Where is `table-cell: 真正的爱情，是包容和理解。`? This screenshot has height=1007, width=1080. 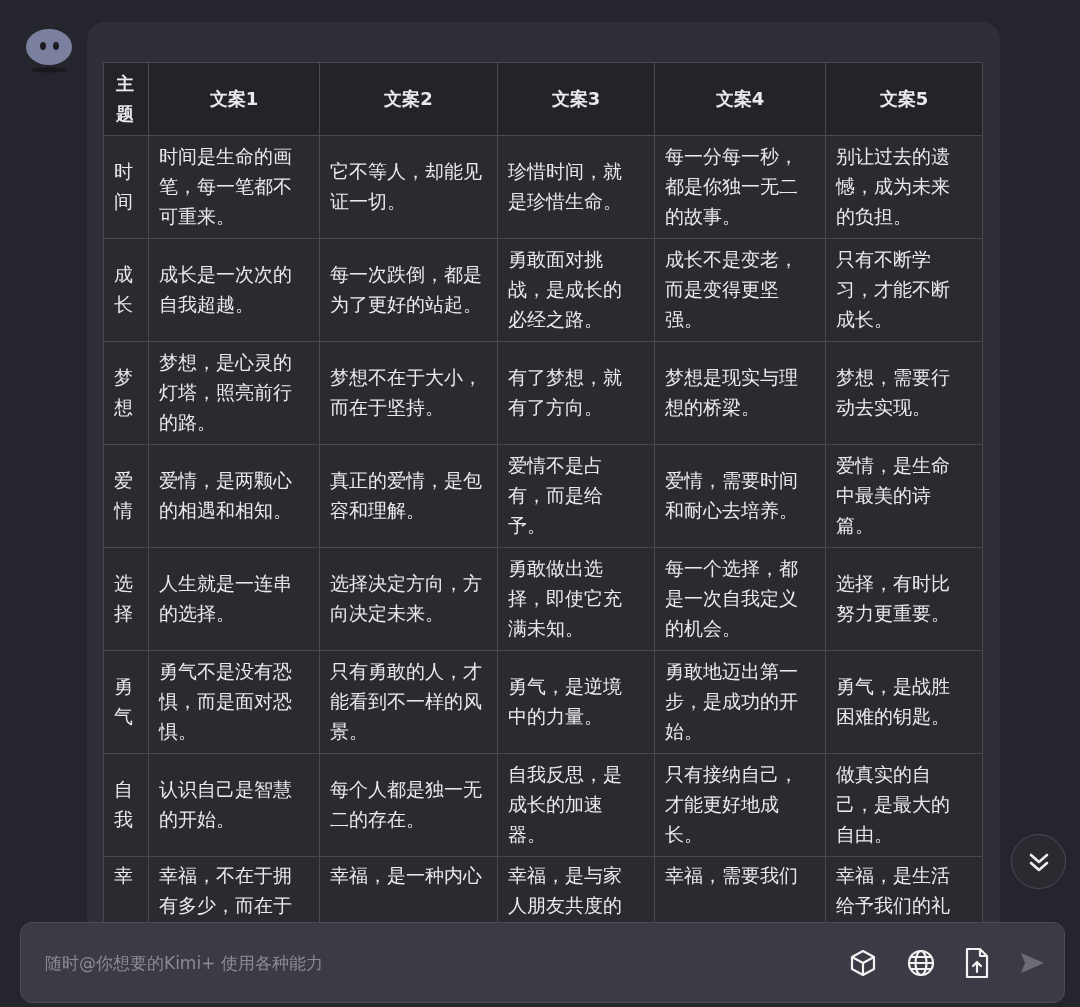 table-cell: 真正的爱情，是包容和理解。 is located at coordinates (408, 496).